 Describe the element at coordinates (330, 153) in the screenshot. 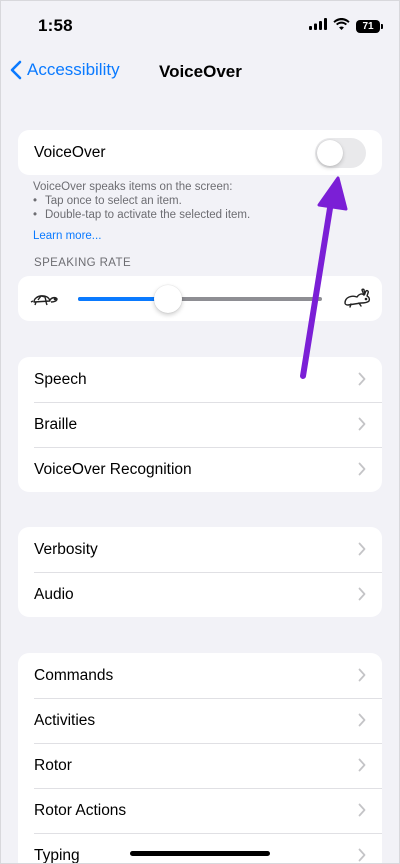

I see `toggle-knob` at that location.